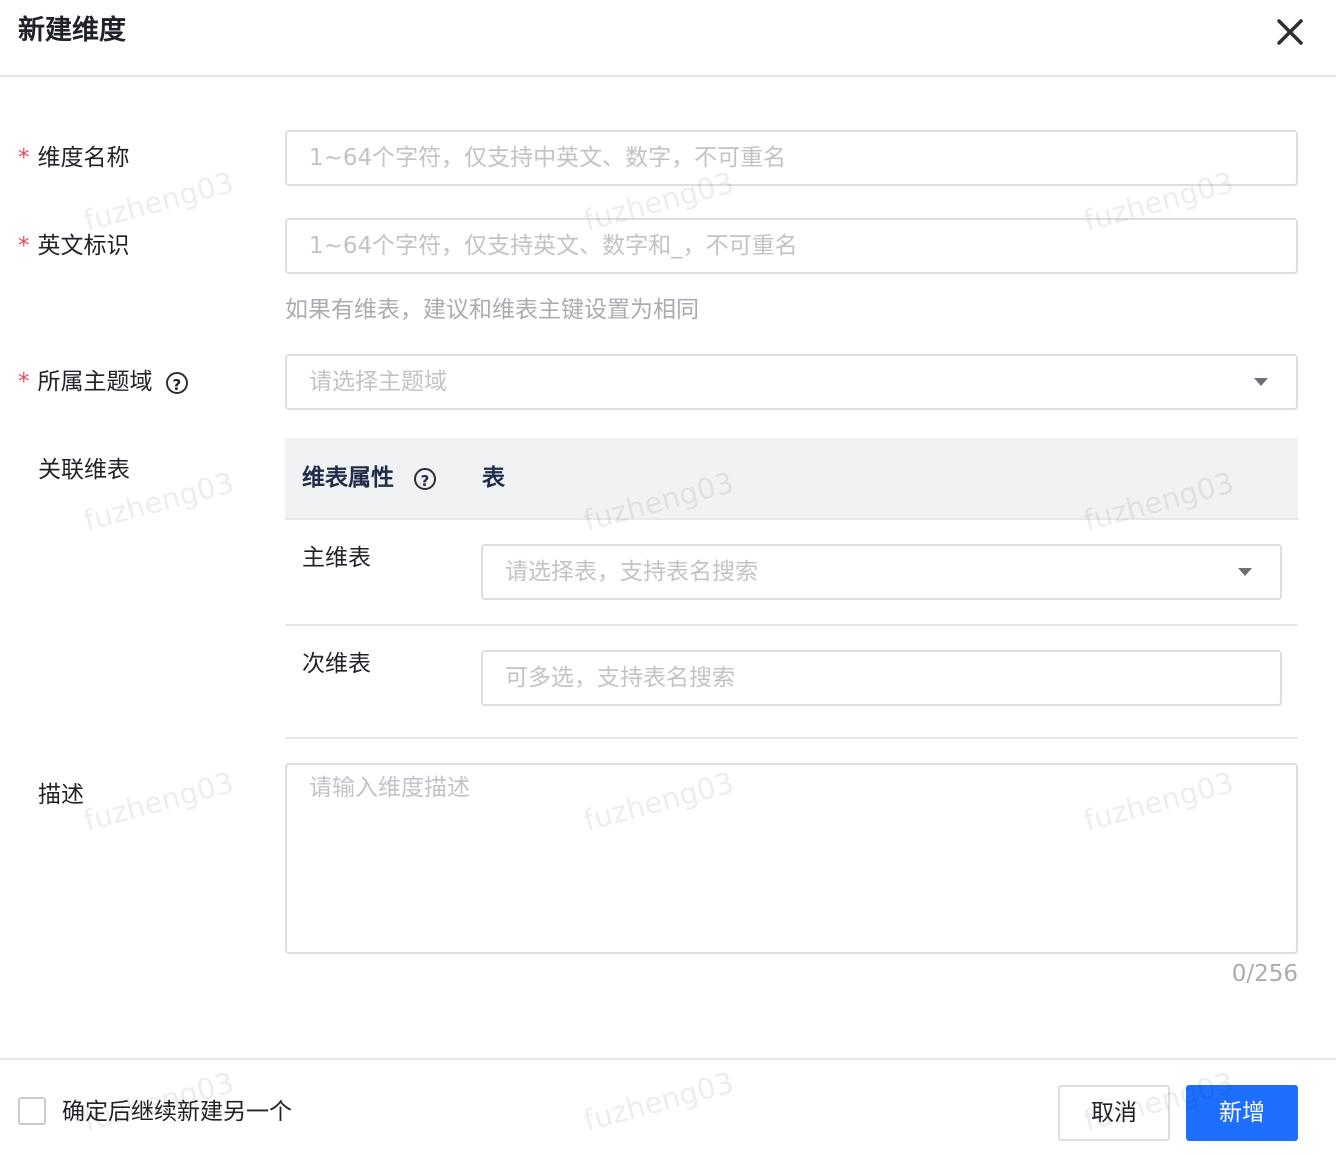 The width and height of the screenshot is (1336, 1154). What do you see at coordinates (84, 470) in the screenshot?
I see `related-tables-label: 关联维表` at bounding box center [84, 470].